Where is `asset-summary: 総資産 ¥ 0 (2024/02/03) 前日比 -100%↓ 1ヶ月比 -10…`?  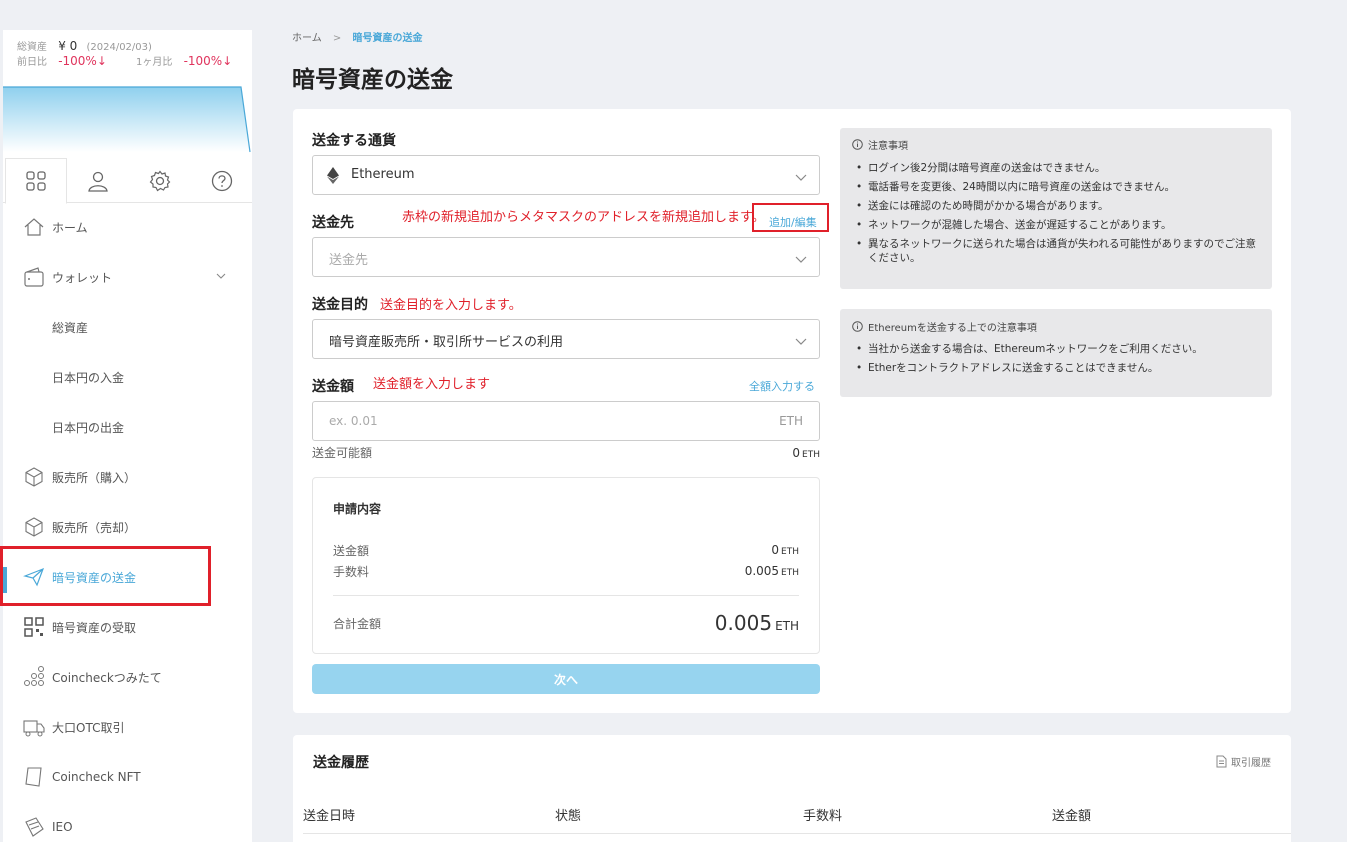 asset-summary: 総資産 ¥ 0 (2024/02/03) 前日比 -100%↓ 1ヶ月比 -10… is located at coordinates (127, 92).